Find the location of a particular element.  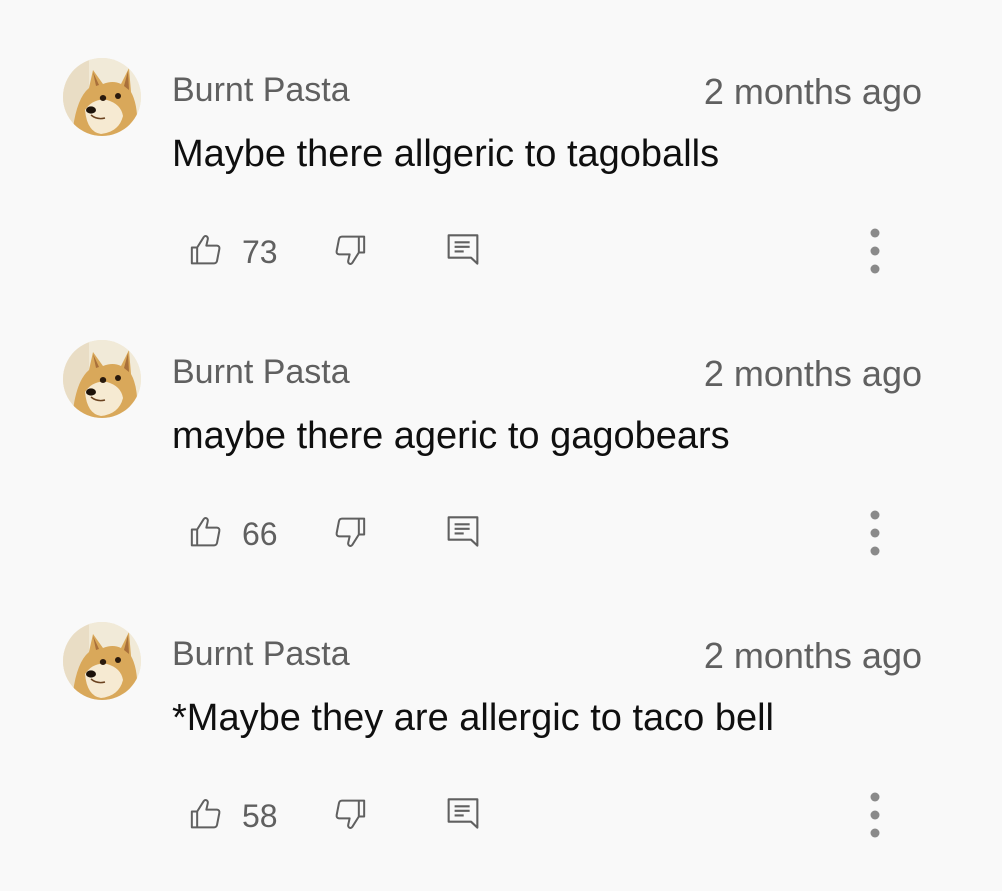

comment-text: maybe there ageric to gagobears is located at coordinates (451, 436).